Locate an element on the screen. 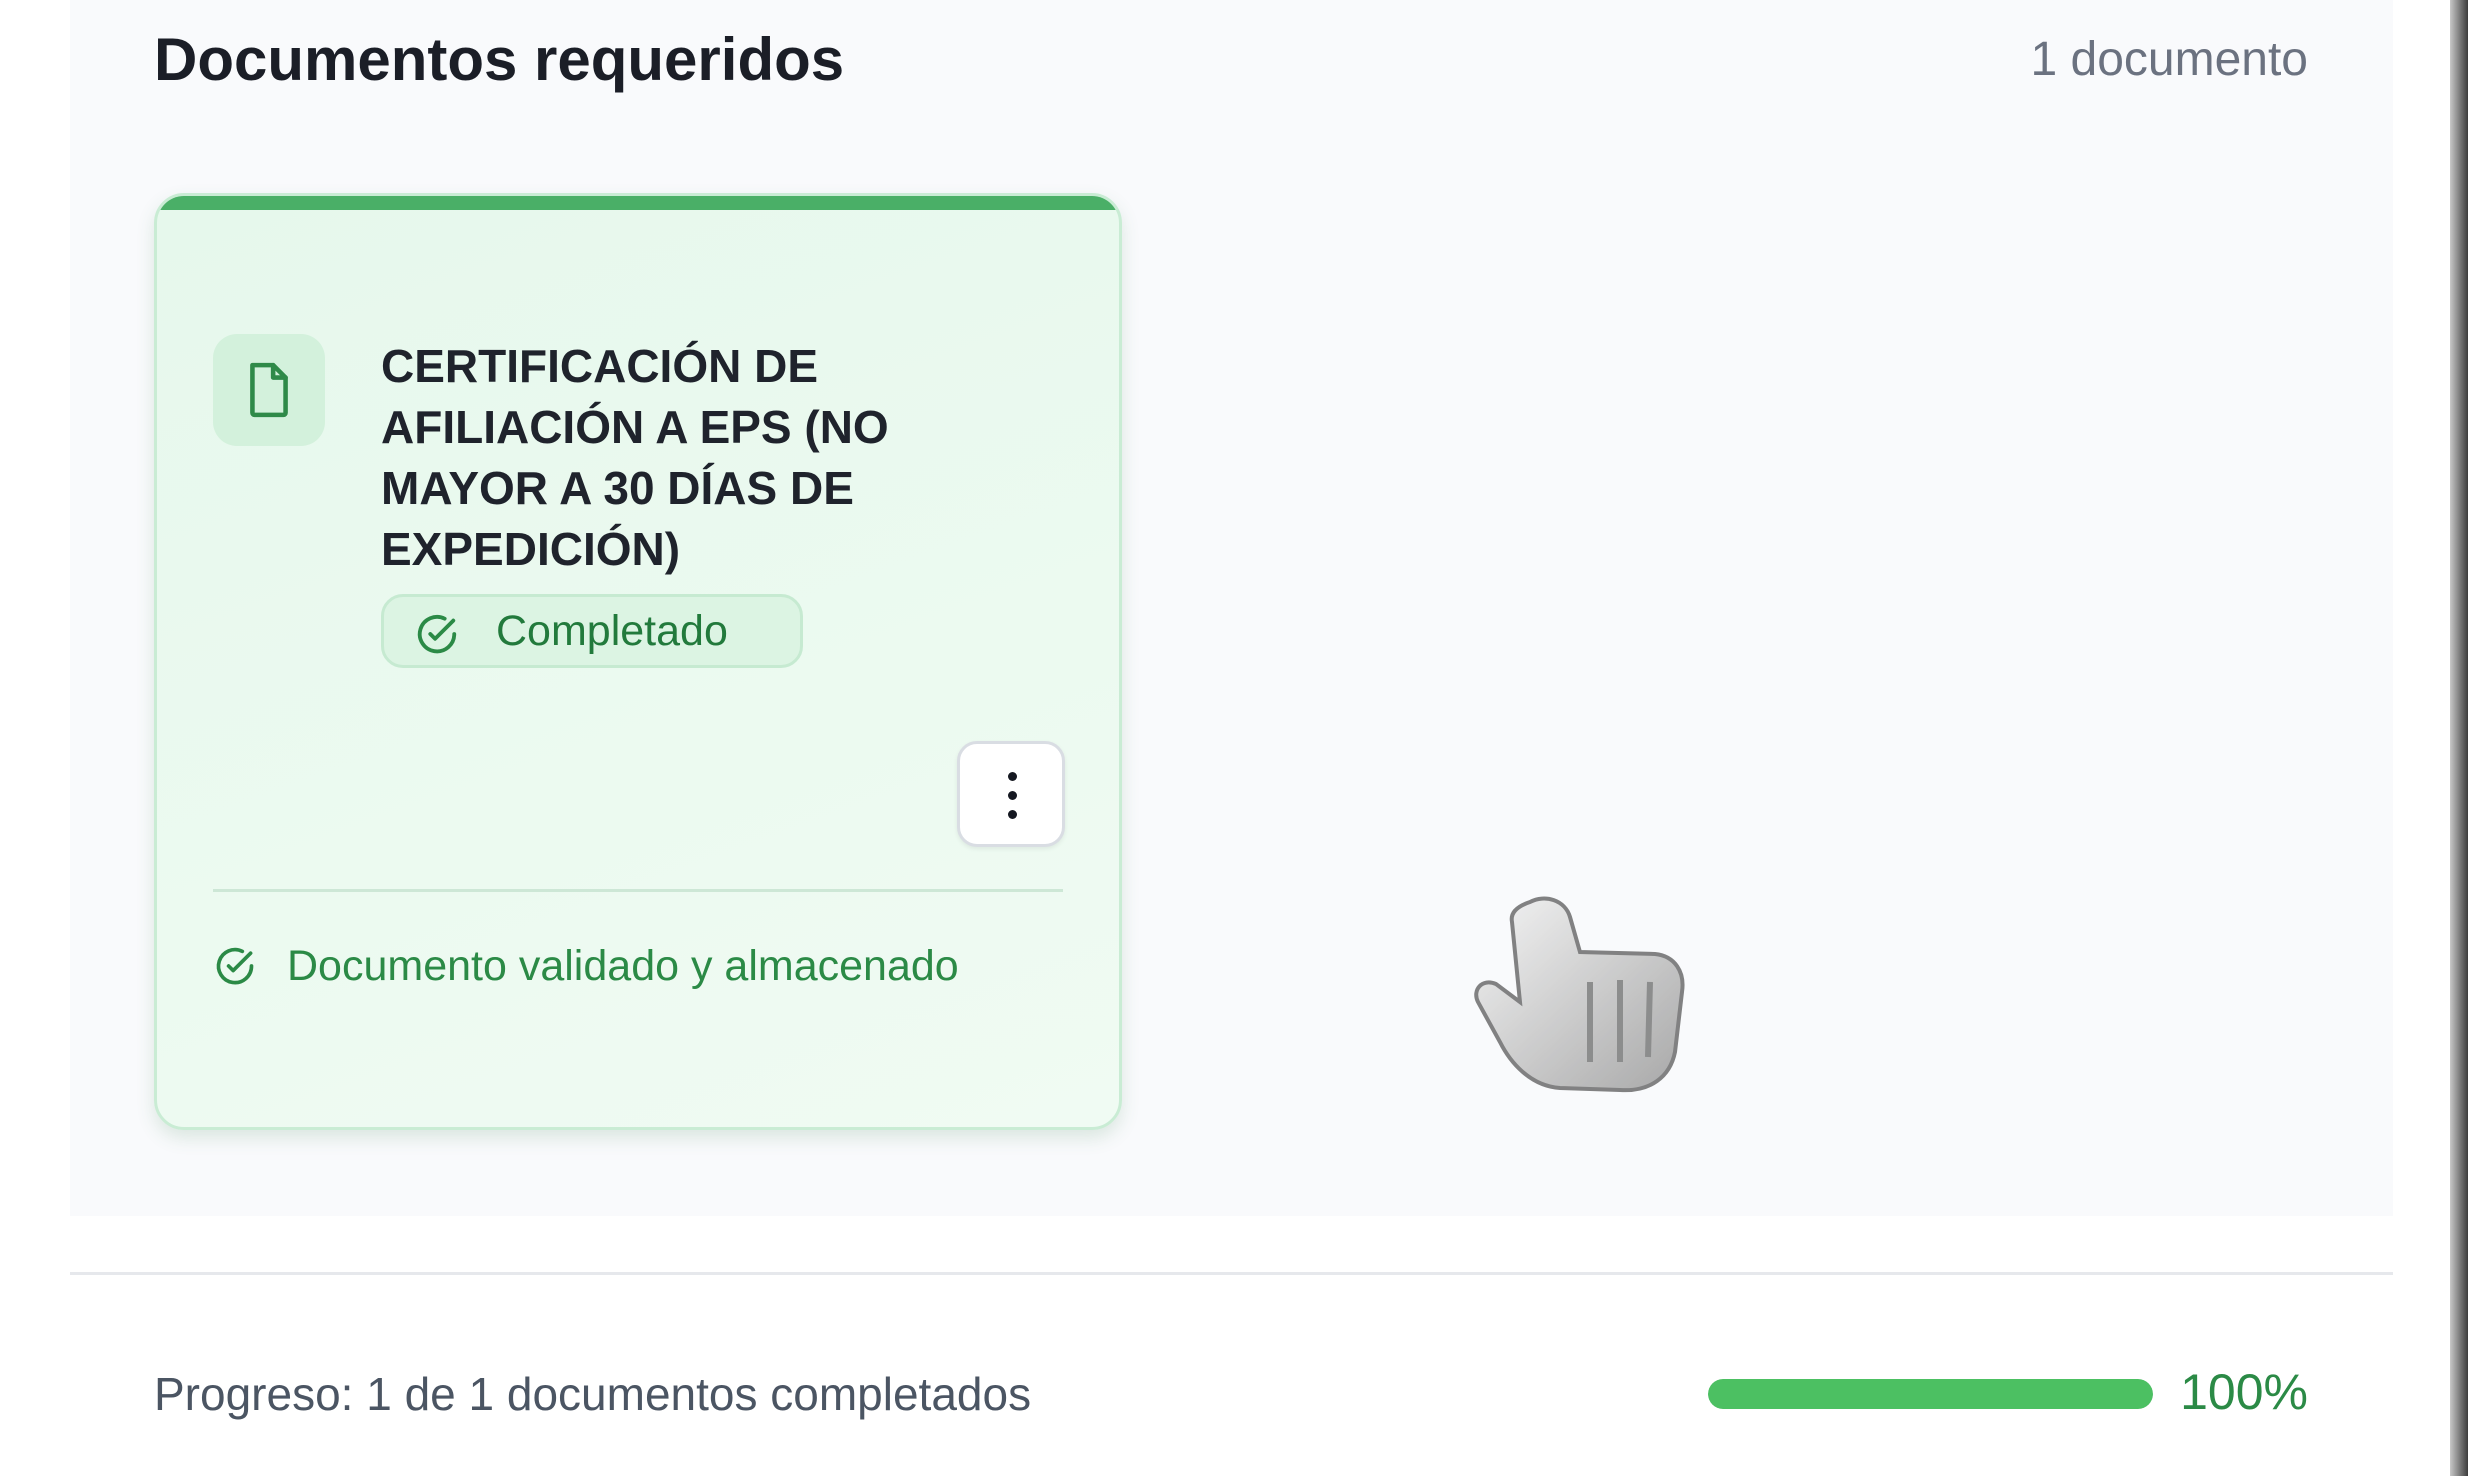 The width and height of the screenshot is (2468, 1476). progress-percent: 100% is located at coordinates (2244, 1392).